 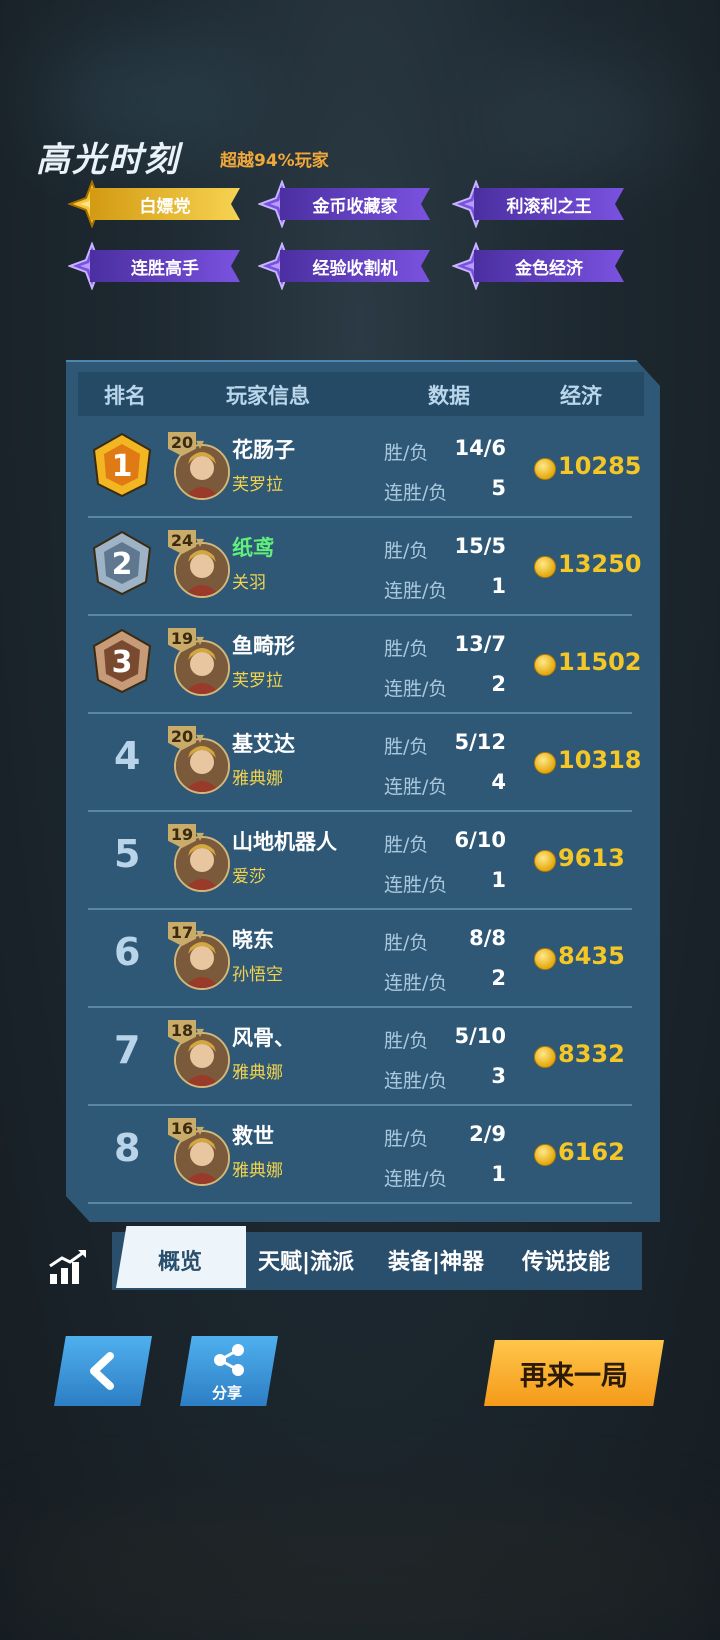 What do you see at coordinates (127, 1148) in the screenshot?
I see `rank-number: 8` at bounding box center [127, 1148].